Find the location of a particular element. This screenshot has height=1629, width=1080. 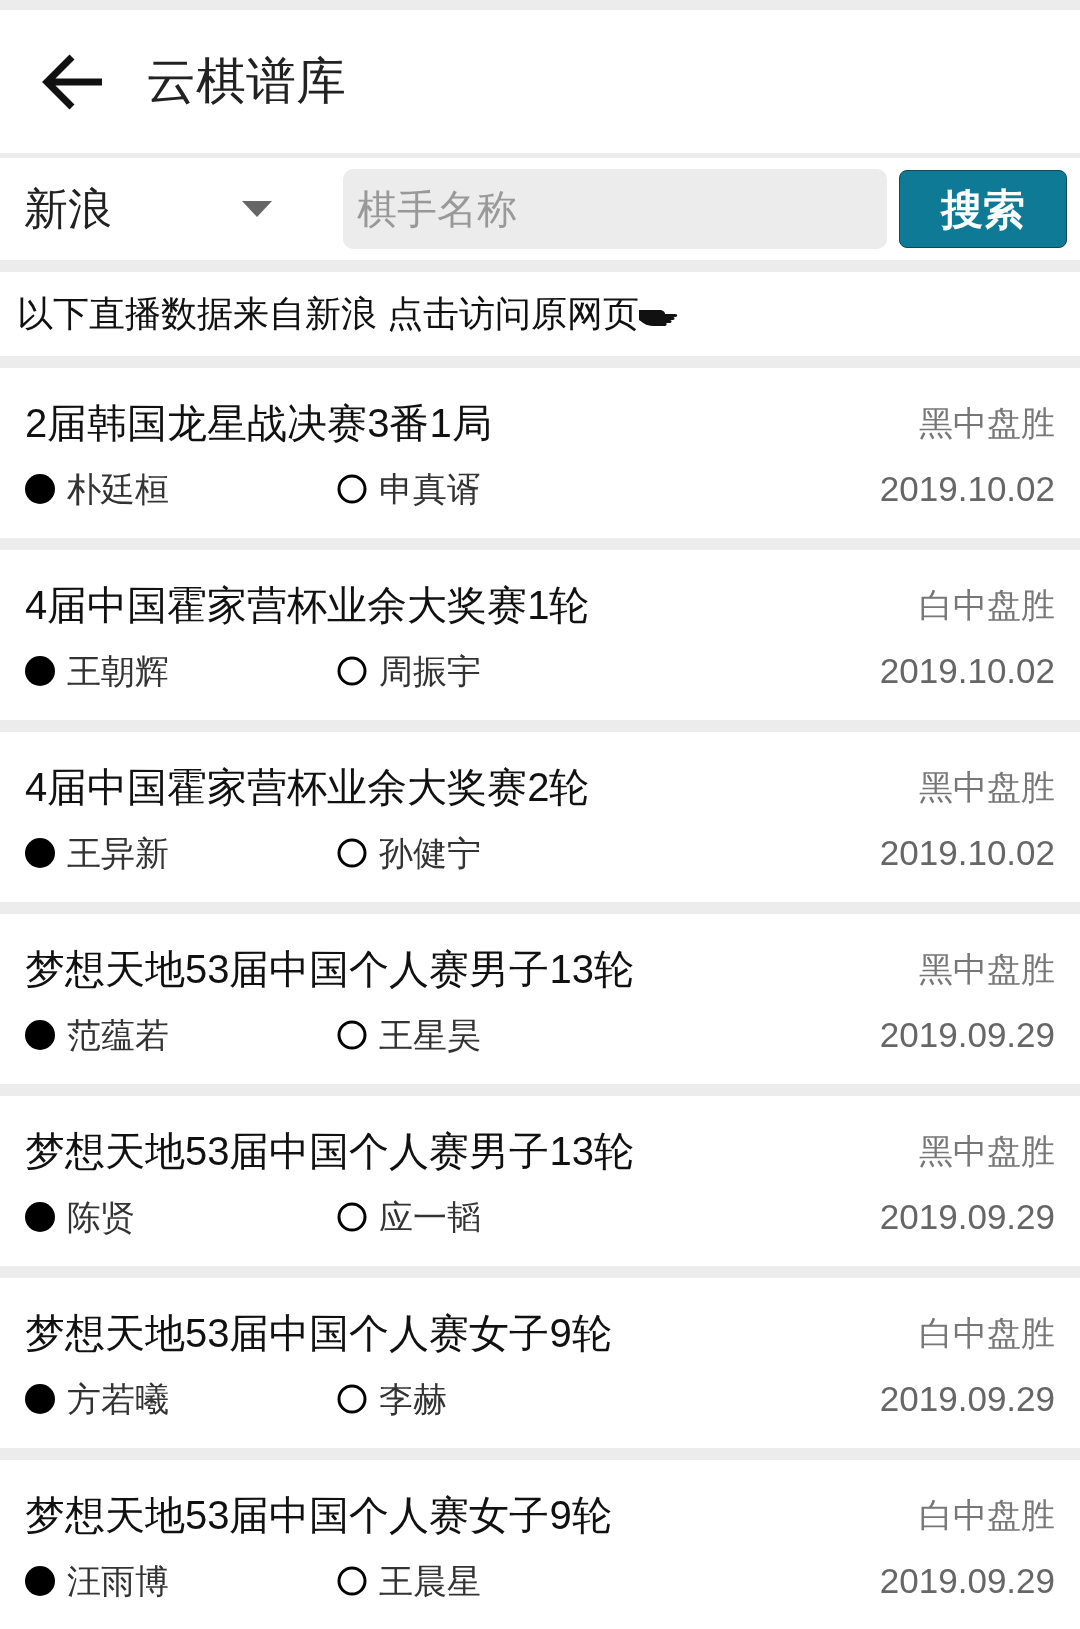

first-player: 方若曦 is located at coordinates (118, 1398).